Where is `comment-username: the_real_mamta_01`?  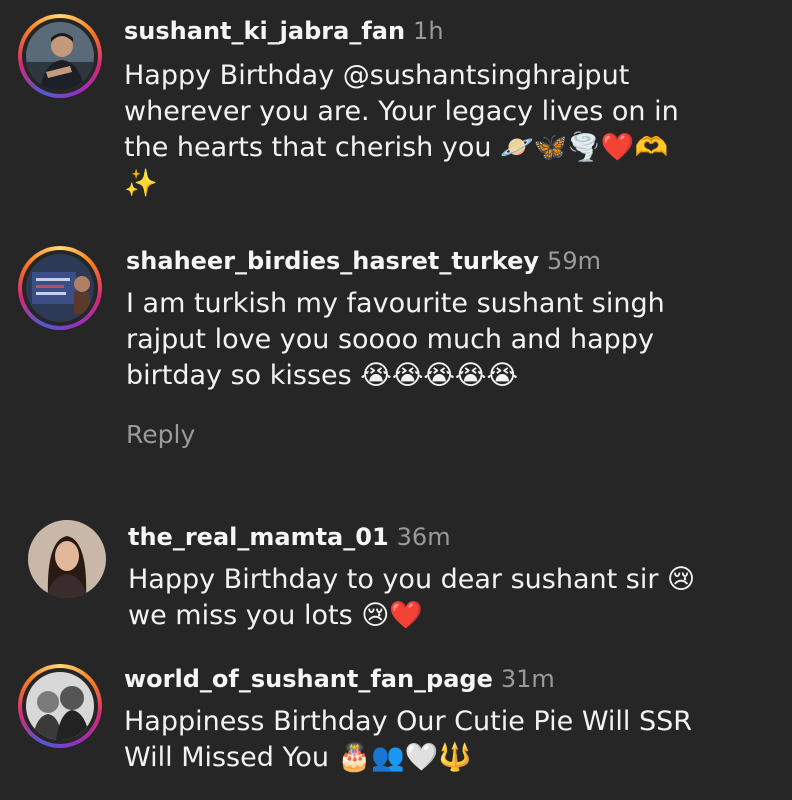 comment-username: the_real_mamta_01 is located at coordinates (258, 537).